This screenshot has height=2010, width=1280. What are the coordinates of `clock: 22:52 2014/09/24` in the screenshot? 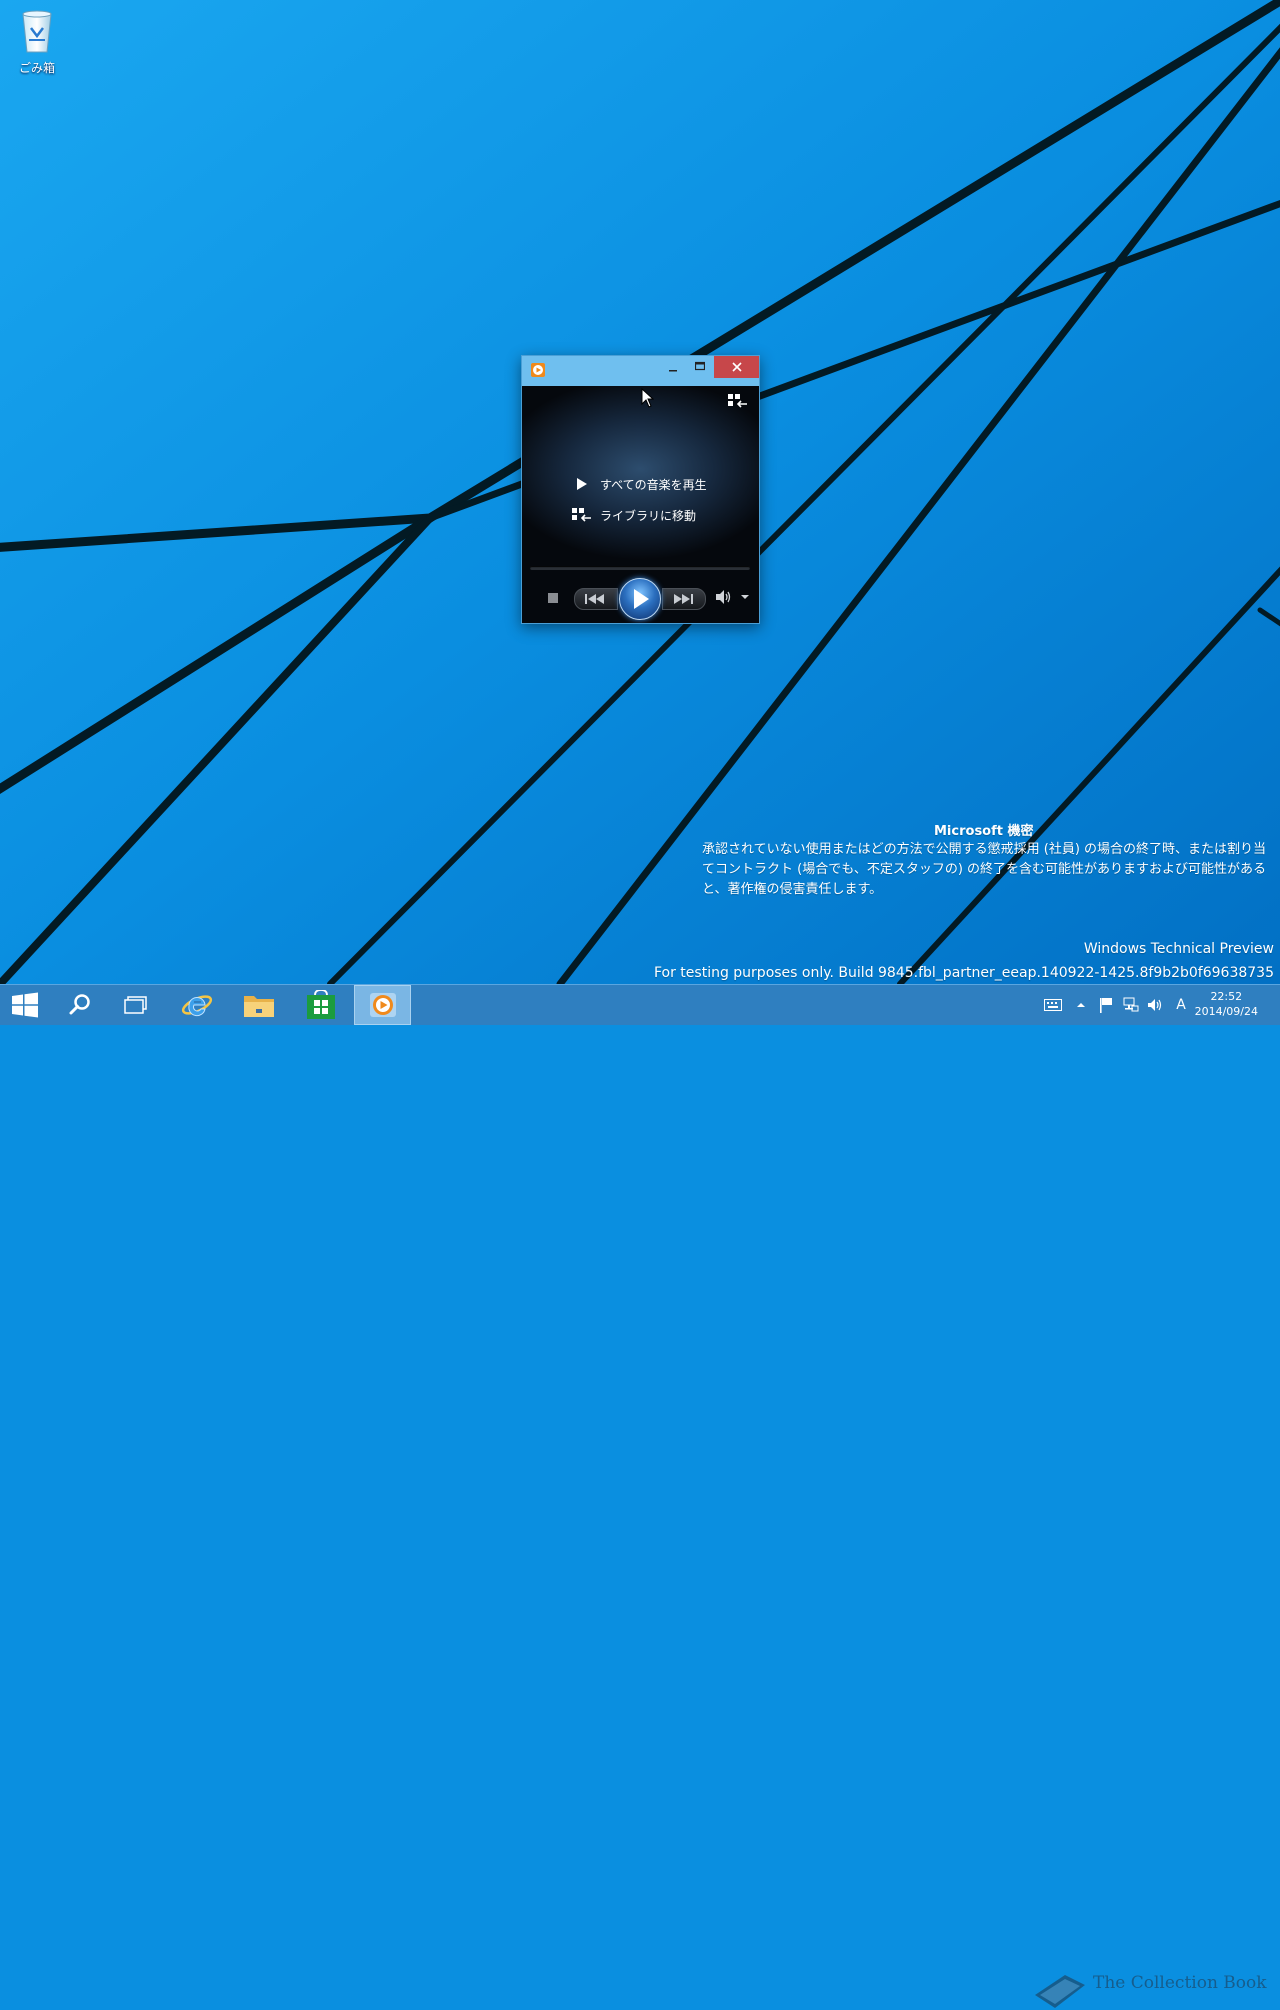 It's located at (1226, 1004).